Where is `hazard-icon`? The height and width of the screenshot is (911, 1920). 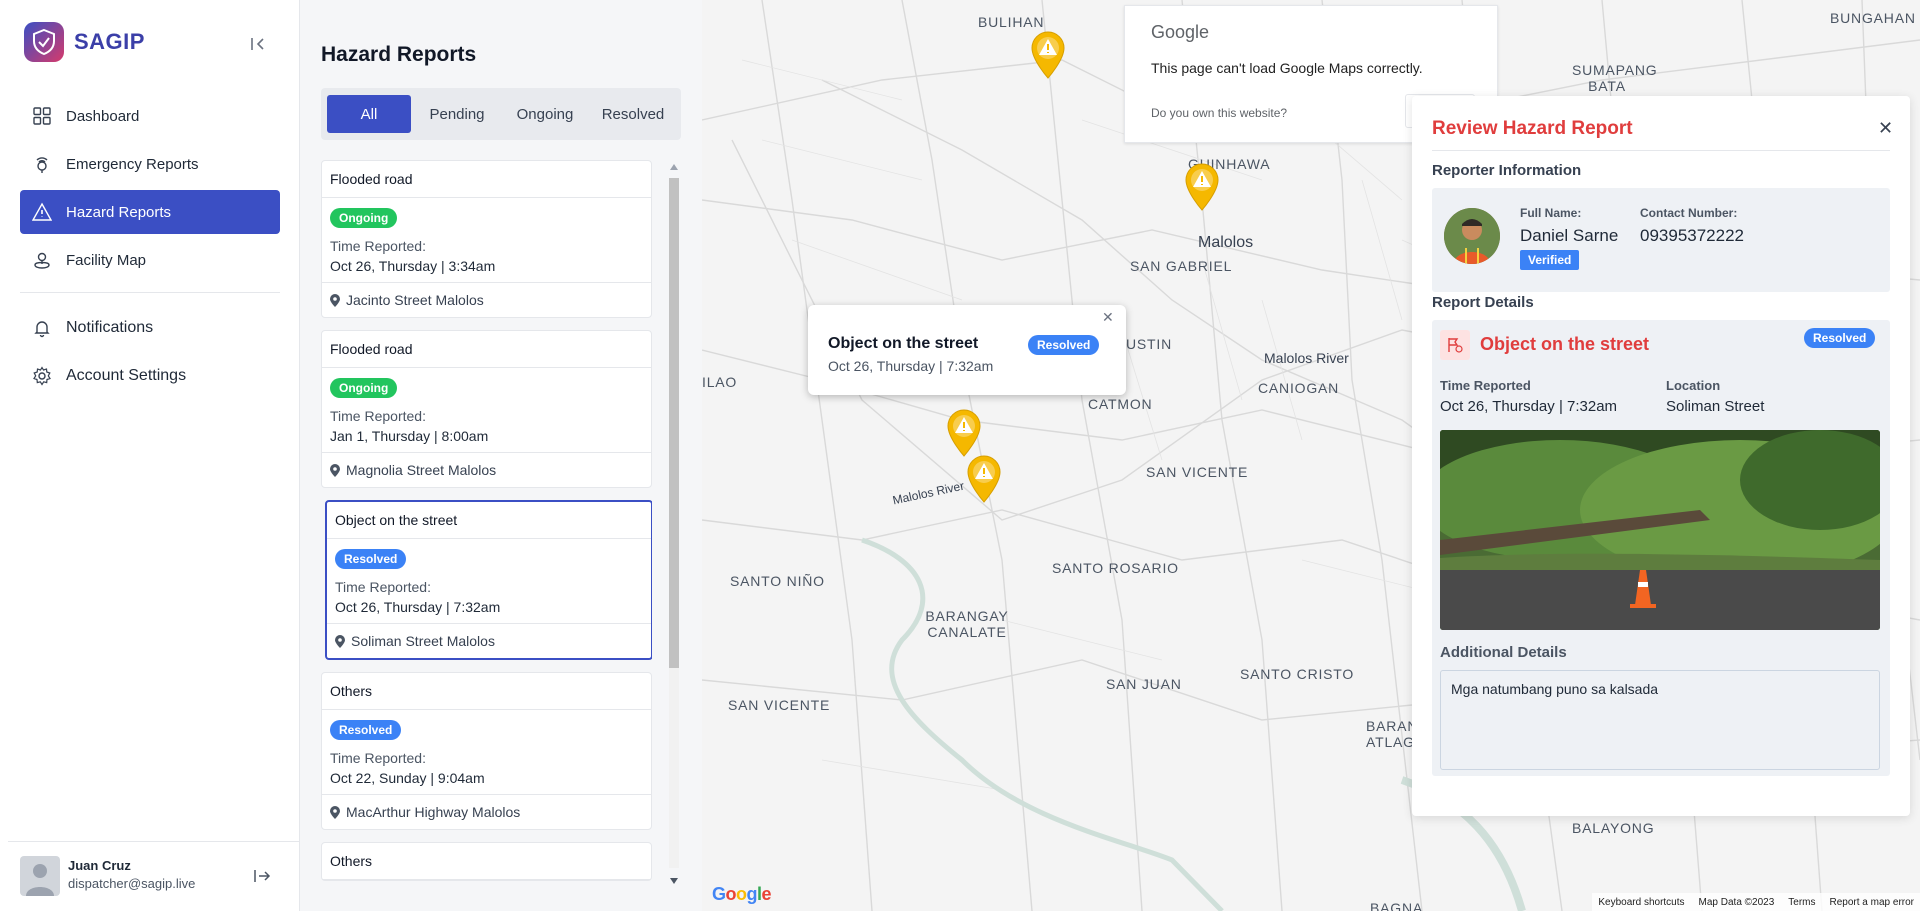 hazard-icon is located at coordinates (42, 211).